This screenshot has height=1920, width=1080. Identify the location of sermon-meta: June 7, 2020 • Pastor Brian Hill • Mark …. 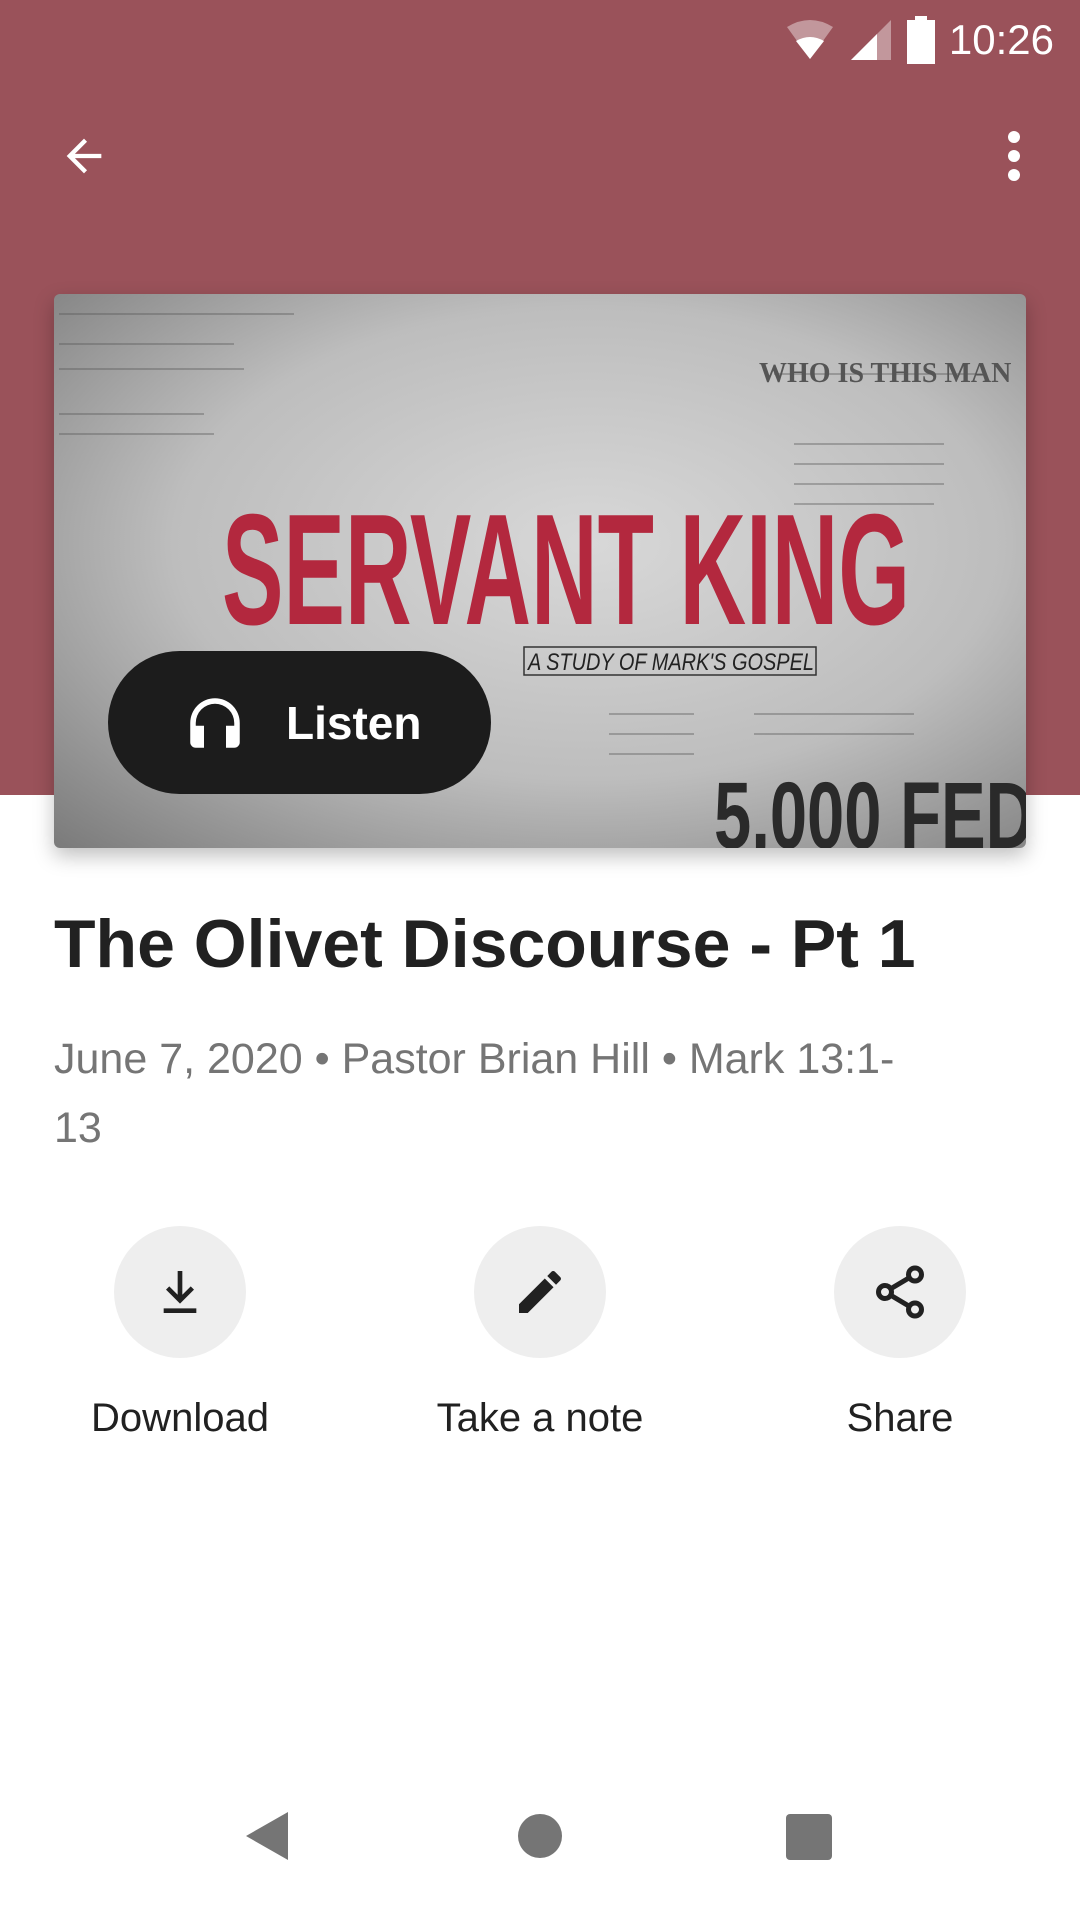
(474, 1093).